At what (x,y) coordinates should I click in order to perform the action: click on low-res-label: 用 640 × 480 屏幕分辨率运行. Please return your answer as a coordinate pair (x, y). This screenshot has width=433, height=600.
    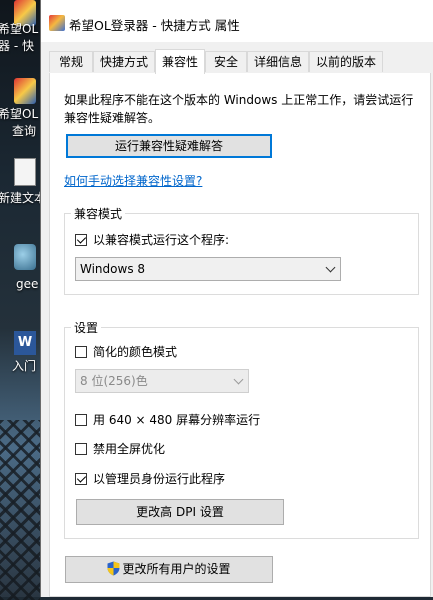
    Looking at the image, I should click on (177, 420).